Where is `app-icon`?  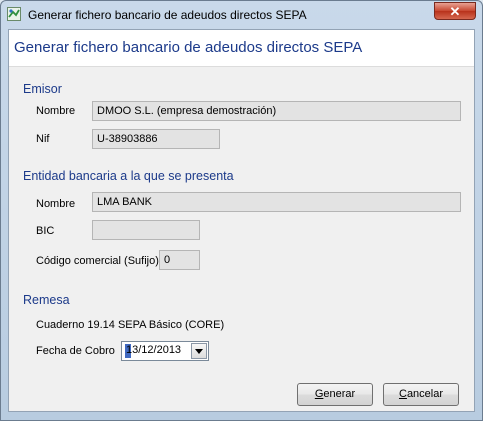 app-icon is located at coordinates (14, 14).